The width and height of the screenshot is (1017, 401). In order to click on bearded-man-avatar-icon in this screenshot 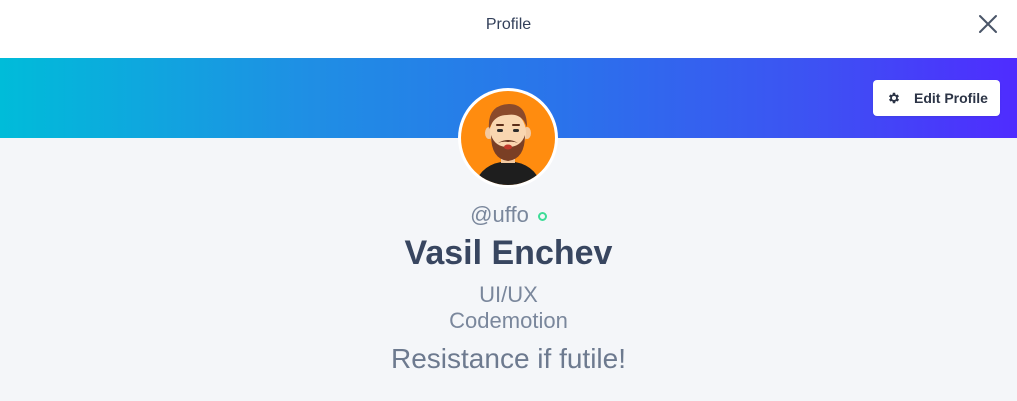, I will do `click(508, 138)`.